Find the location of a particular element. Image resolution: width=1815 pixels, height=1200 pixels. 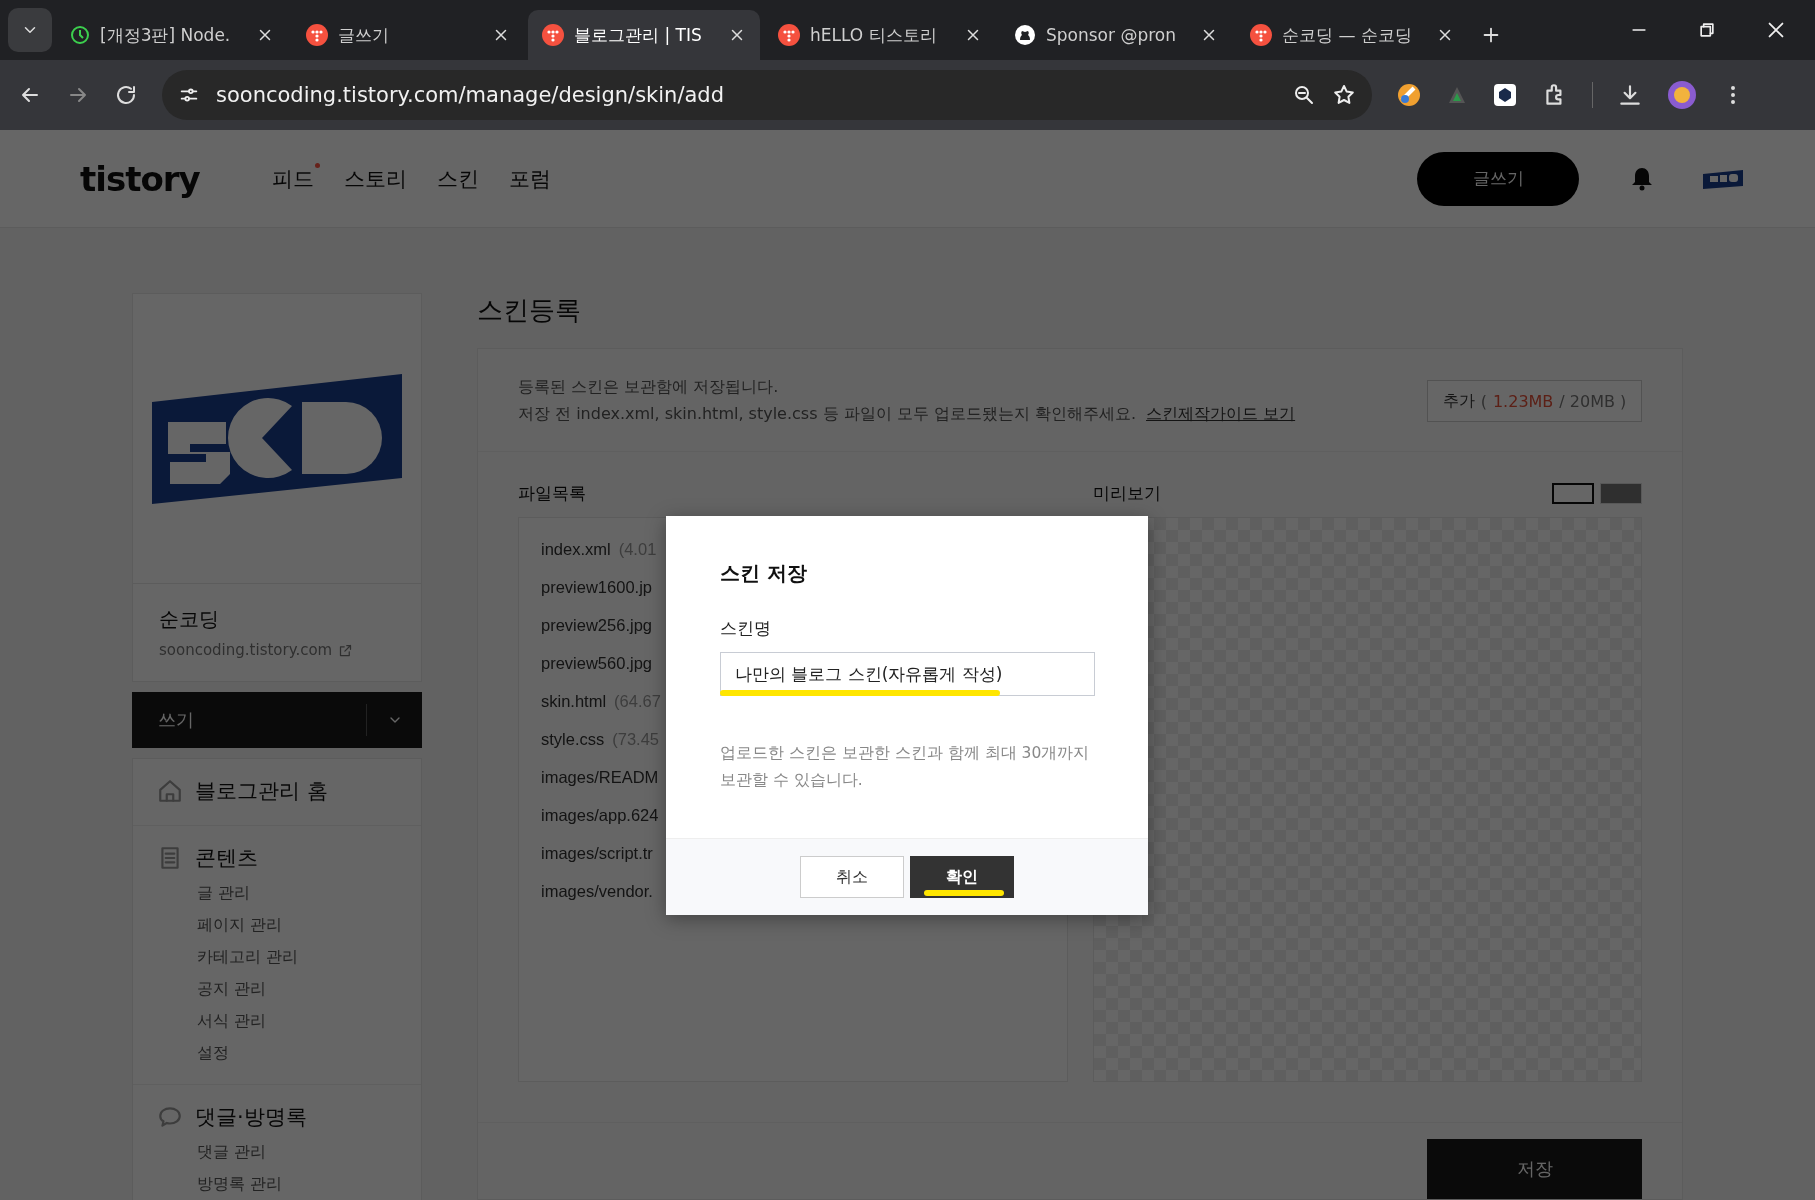

sidebar-item: 페이지 관리 is located at coordinates (277, 925).